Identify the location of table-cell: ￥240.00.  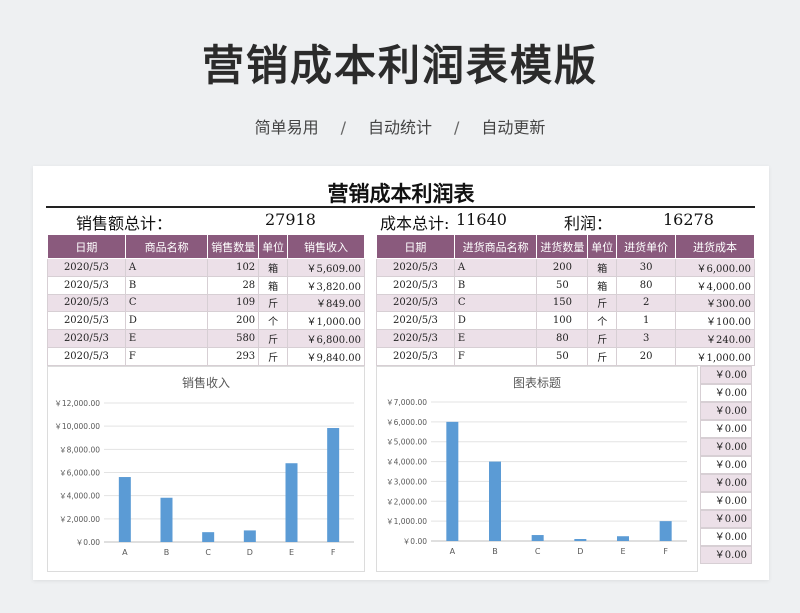
(715, 338).